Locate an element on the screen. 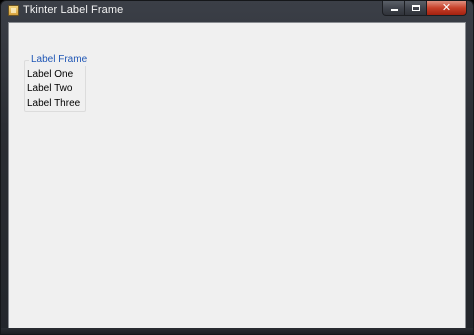  close-button: ✕ is located at coordinates (447, 8).